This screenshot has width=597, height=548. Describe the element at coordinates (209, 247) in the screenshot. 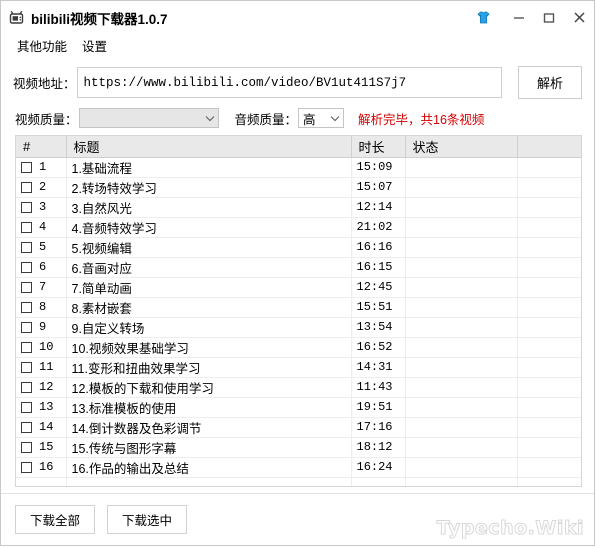

I see `row-title-cell: 5.视频编辑` at that location.